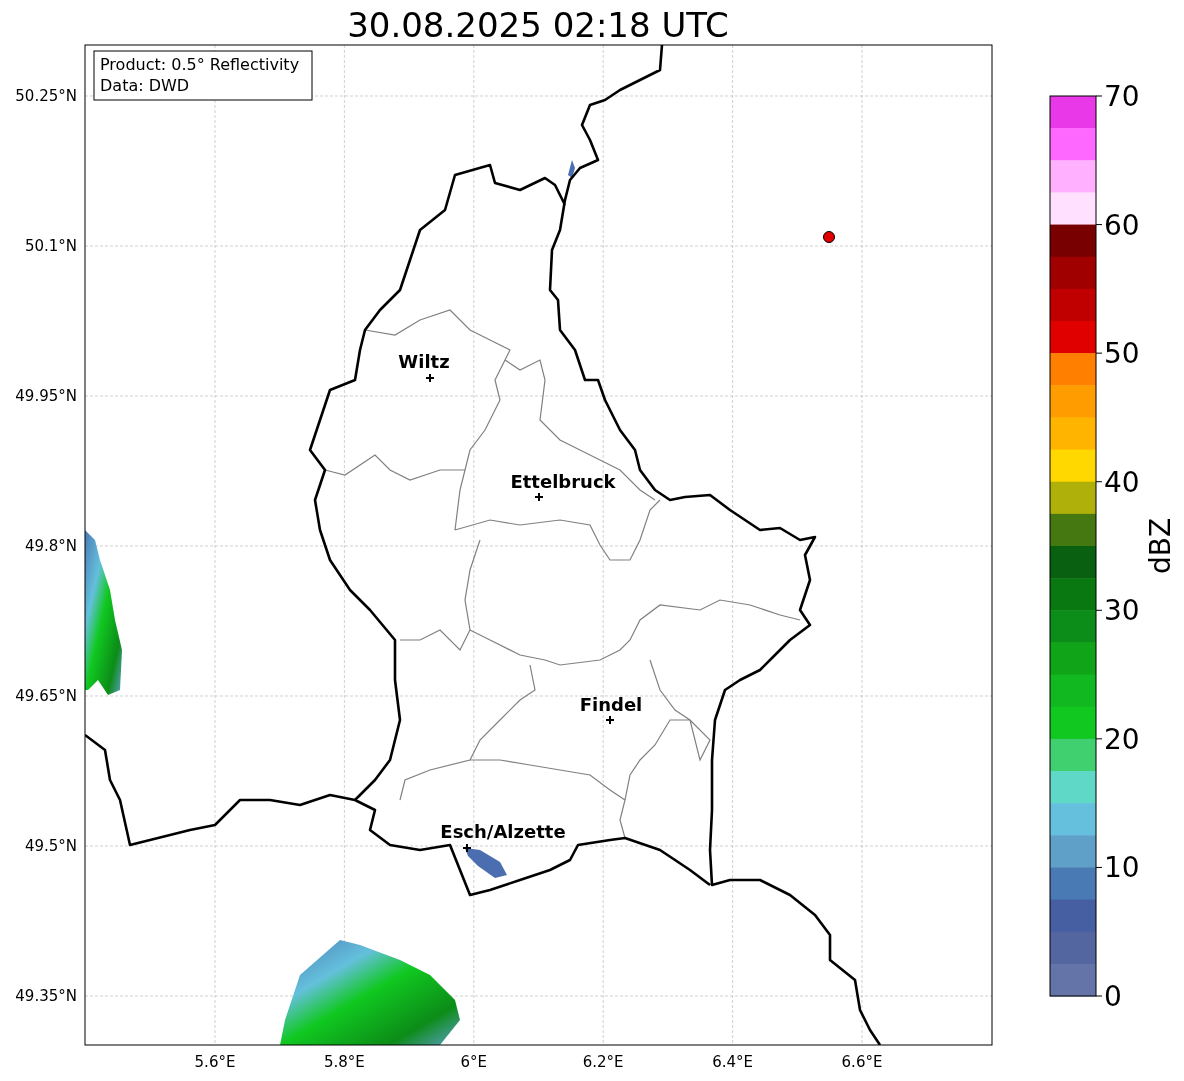  I want to click on colorbar-tick-label: 0, so click(1113, 996).